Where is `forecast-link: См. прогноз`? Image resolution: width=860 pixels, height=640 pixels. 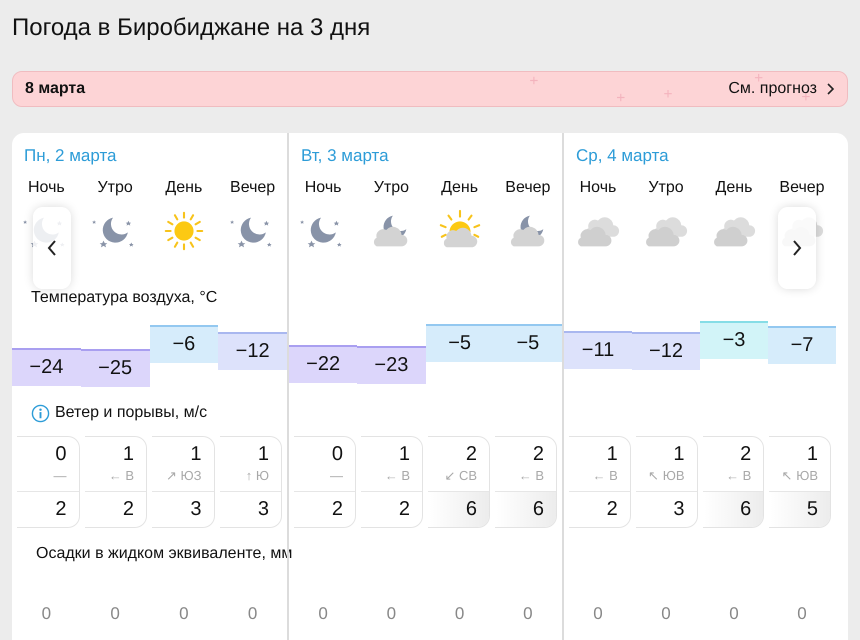
forecast-link: См. прогноз is located at coordinates (781, 89).